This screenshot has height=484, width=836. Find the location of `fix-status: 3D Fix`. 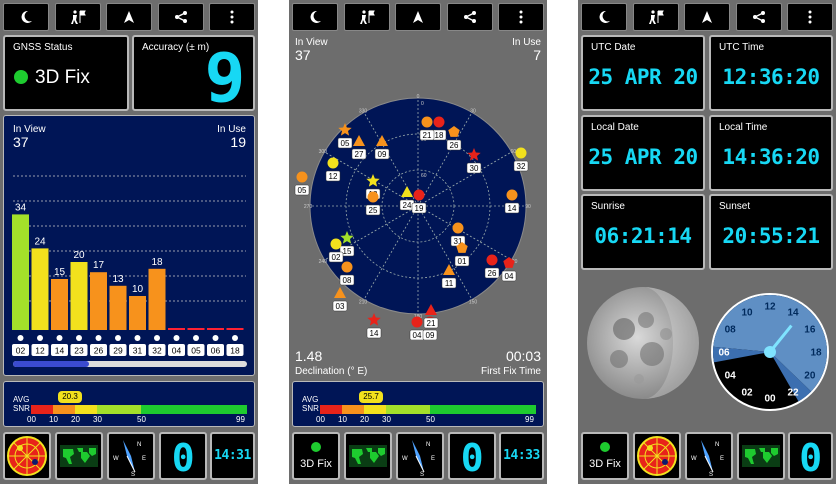

fix-status: 3D Fix is located at coordinates (605, 464).